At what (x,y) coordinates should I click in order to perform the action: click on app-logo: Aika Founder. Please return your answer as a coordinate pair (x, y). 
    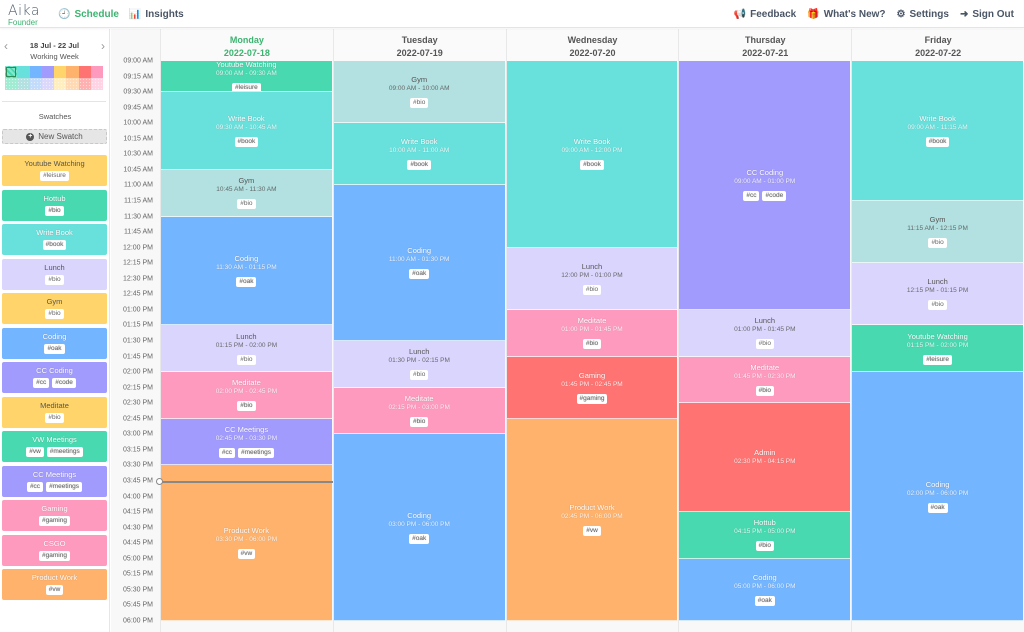
    Looking at the image, I should click on (24, 15).